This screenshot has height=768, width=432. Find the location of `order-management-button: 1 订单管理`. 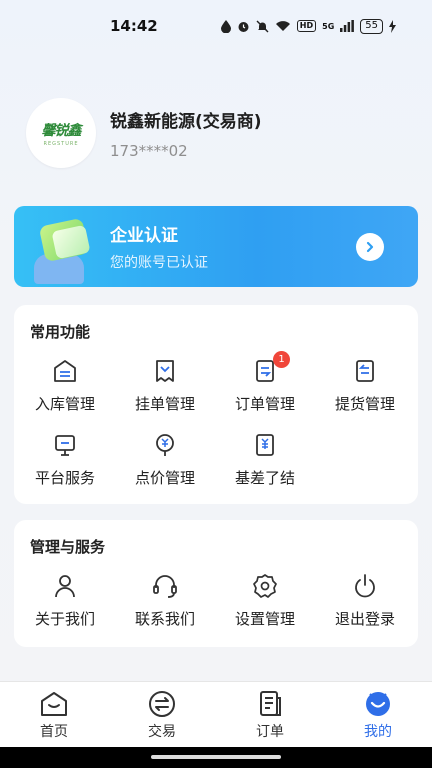

order-management-button: 1 订单管理 is located at coordinates (265, 382).